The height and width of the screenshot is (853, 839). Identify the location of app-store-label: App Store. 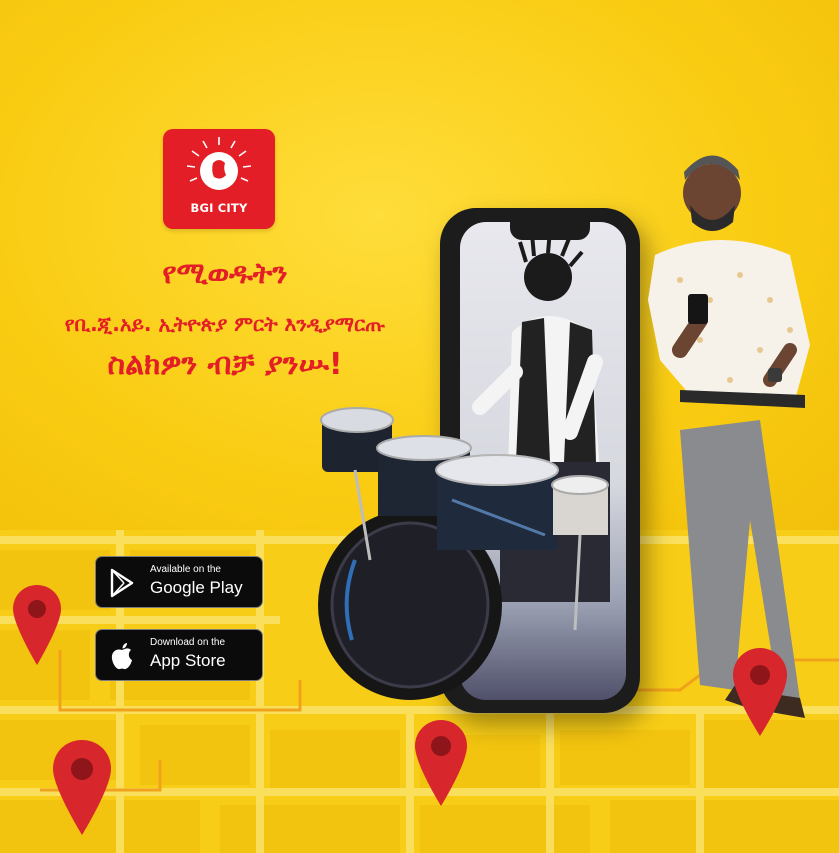
(188, 660).